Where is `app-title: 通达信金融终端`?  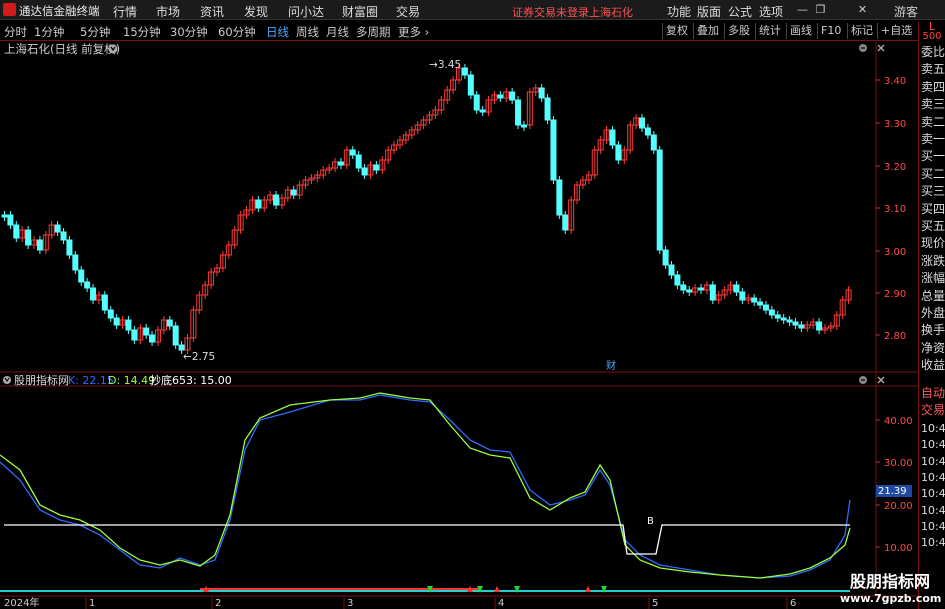 app-title: 通达信金融终端 is located at coordinates (59, 11).